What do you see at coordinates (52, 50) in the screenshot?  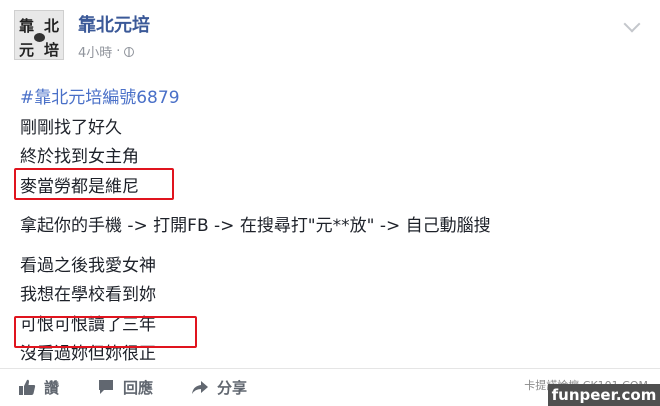 I see `avatar-char: 培` at bounding box center [52, 50].